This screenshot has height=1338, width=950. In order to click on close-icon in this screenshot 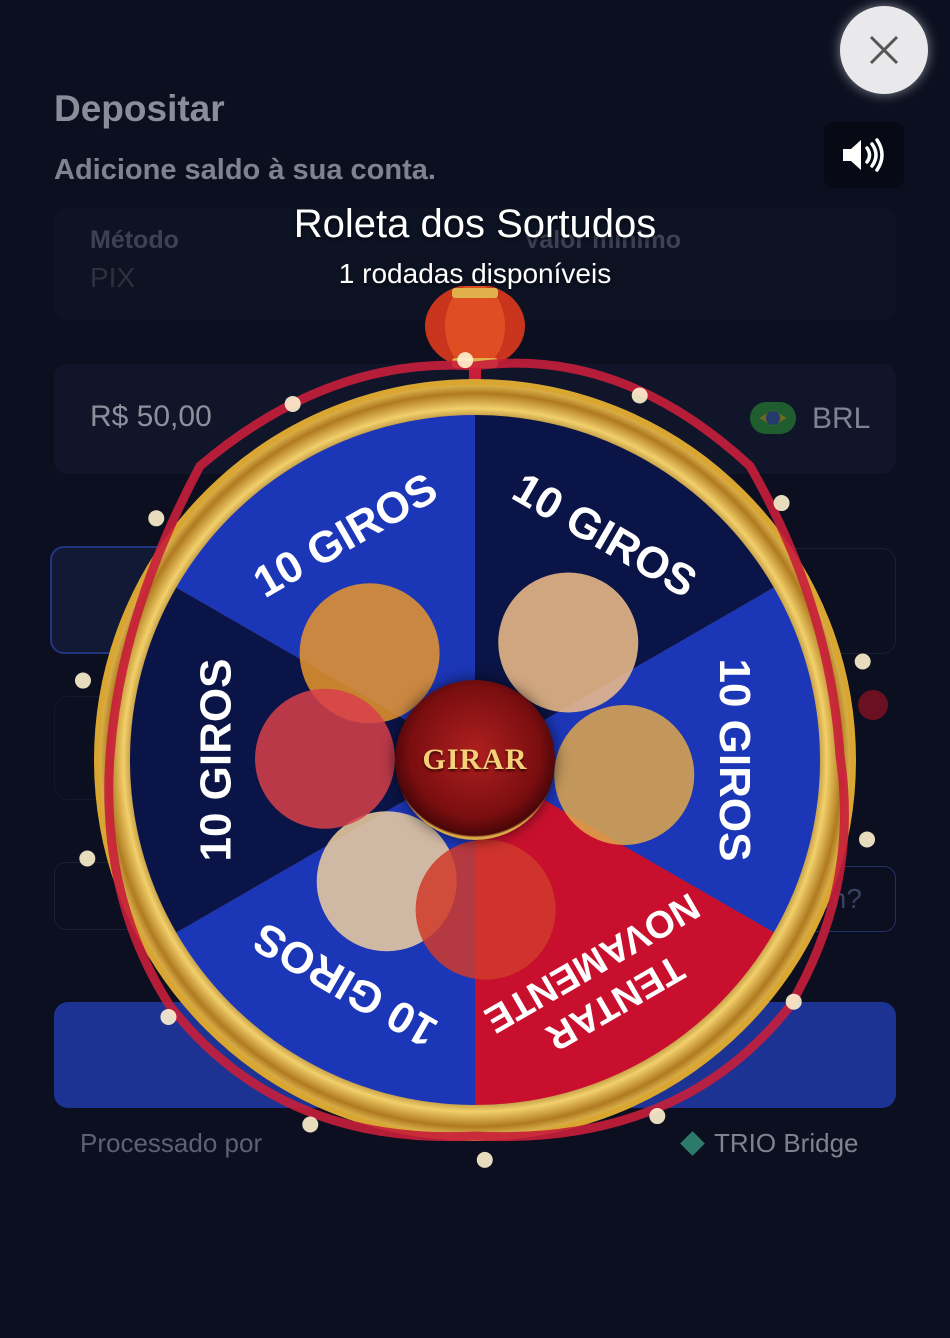, I will do `click(884, 50)`.